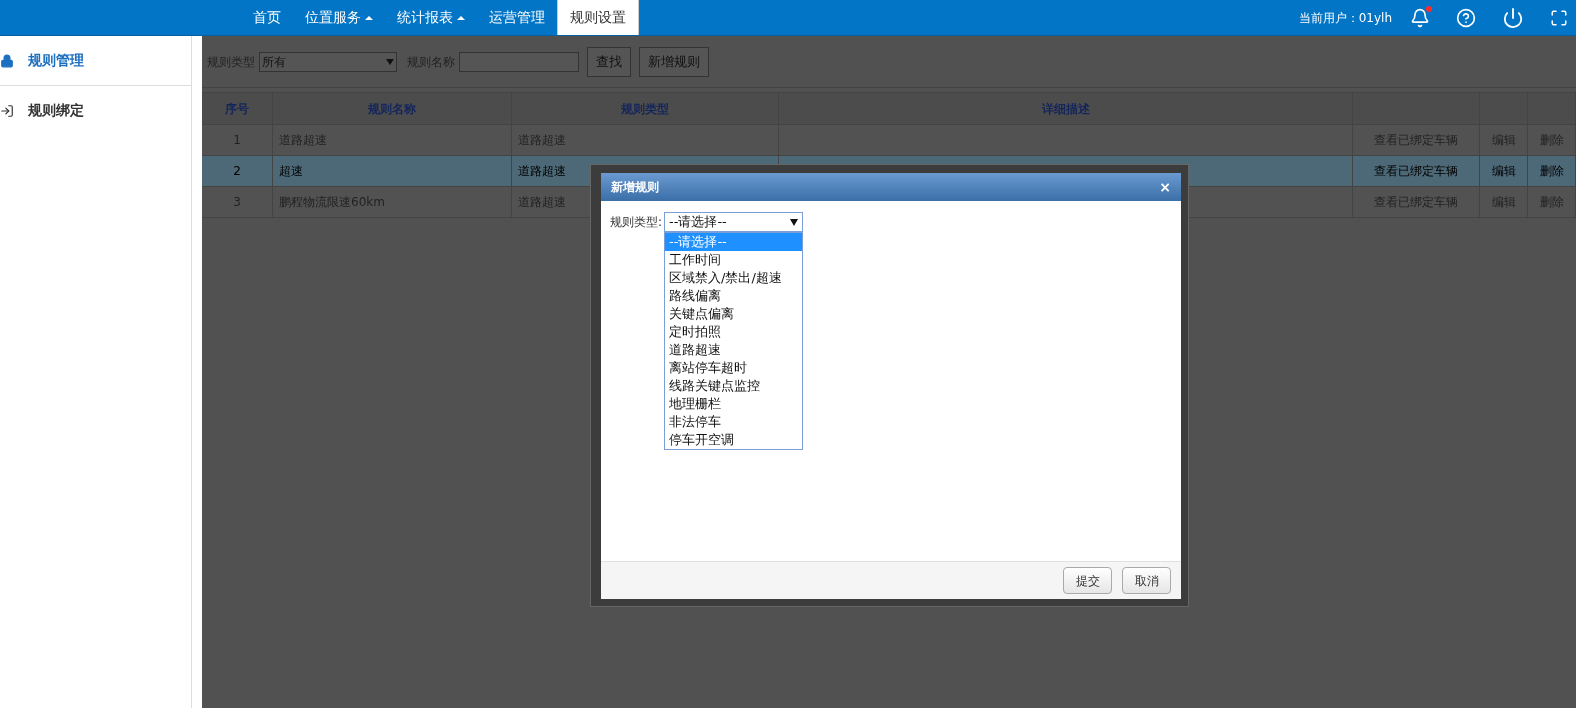  What do you see at coordinates (636, 222) in the screenshot?
I see `field-label: 规则类型:` at bounding box center [636, 222].